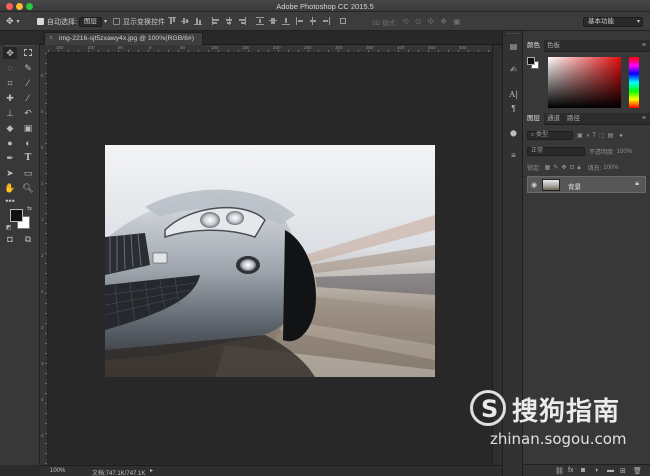  Describe the element at coordinates (513, 33) in the screenshot. I see `dock-grip` at that location.